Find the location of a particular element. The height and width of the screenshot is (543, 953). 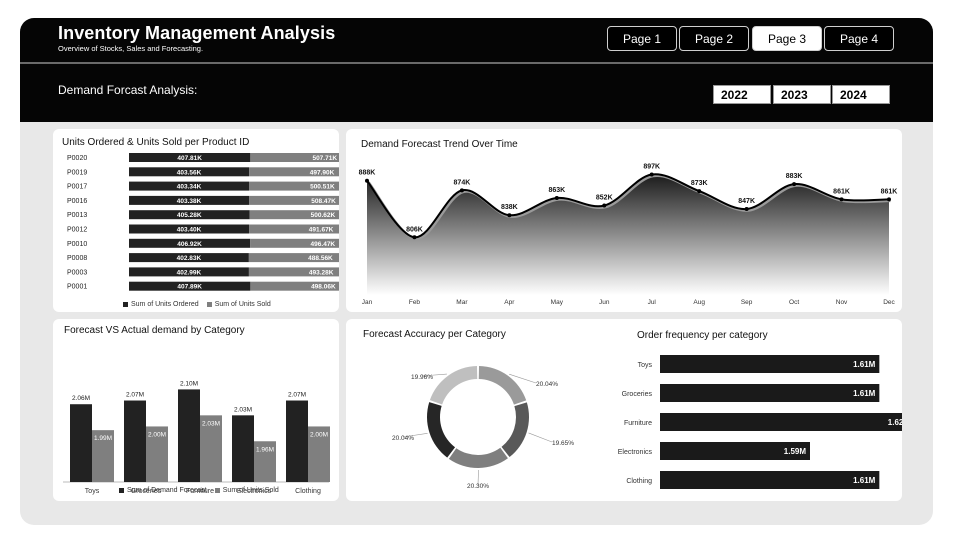

page-4-button: Page 4 is located at coordinates (859, 38).